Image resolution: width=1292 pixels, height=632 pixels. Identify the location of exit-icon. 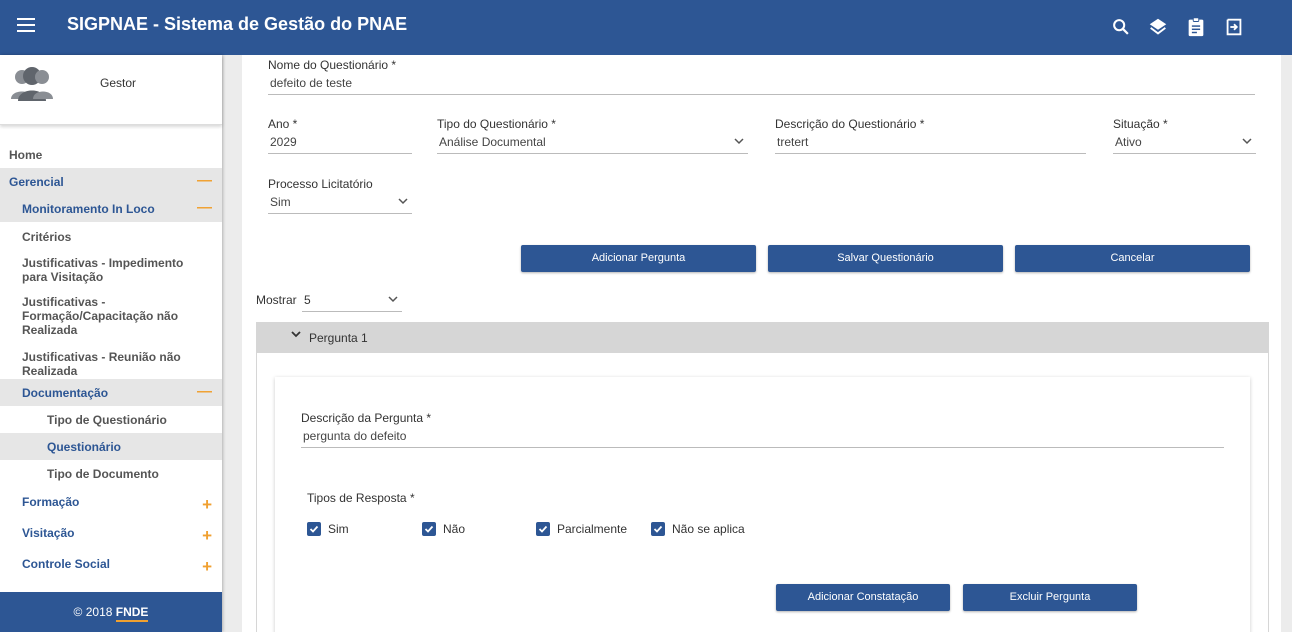
(1234, 27).